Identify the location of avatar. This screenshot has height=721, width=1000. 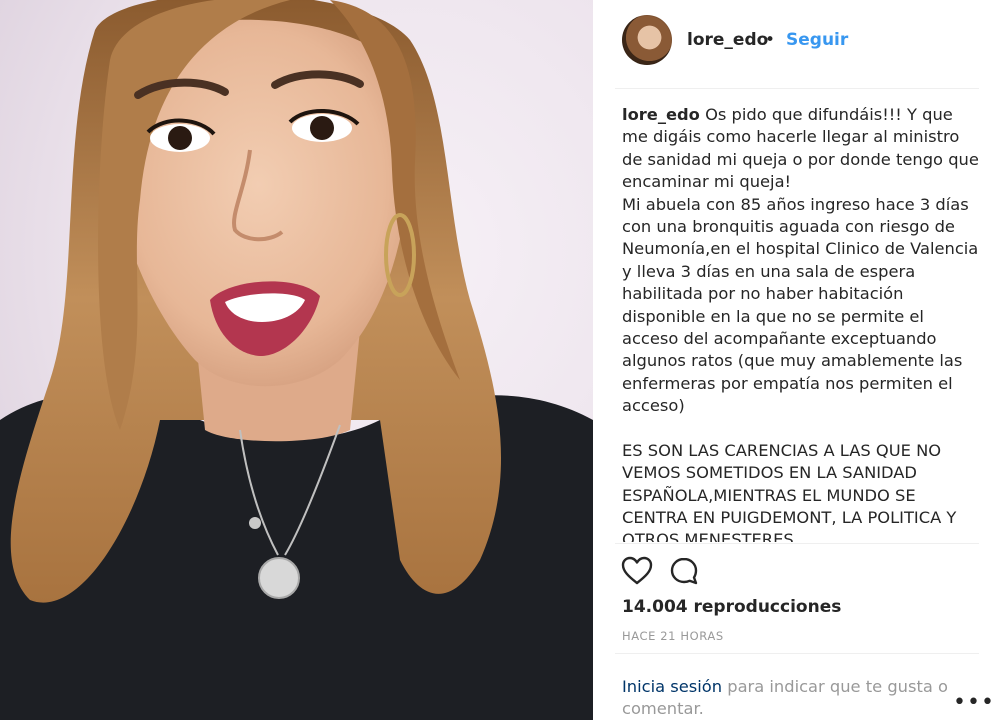
(647, 40).